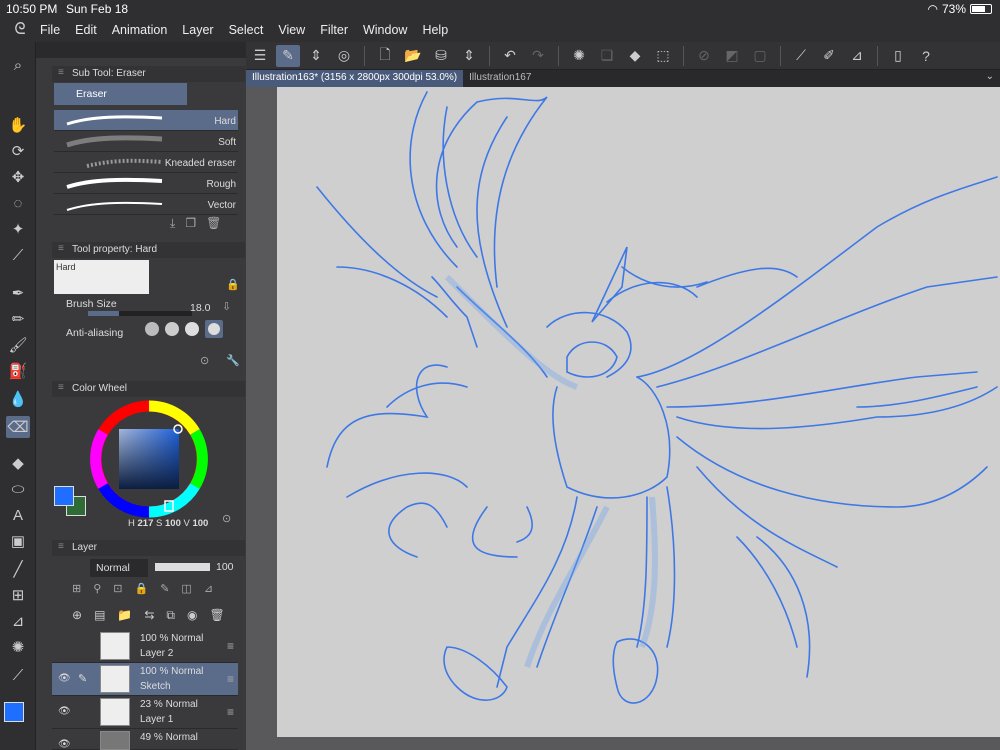  I want to click on brush-size-value: 18.0, so click(200, 308).